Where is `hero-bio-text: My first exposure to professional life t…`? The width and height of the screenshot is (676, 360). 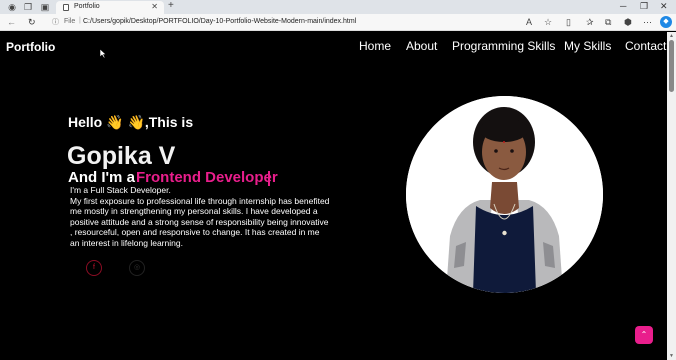
hero-bio-text: My first exposure to professional life t… is located at coordinates (200, 221).